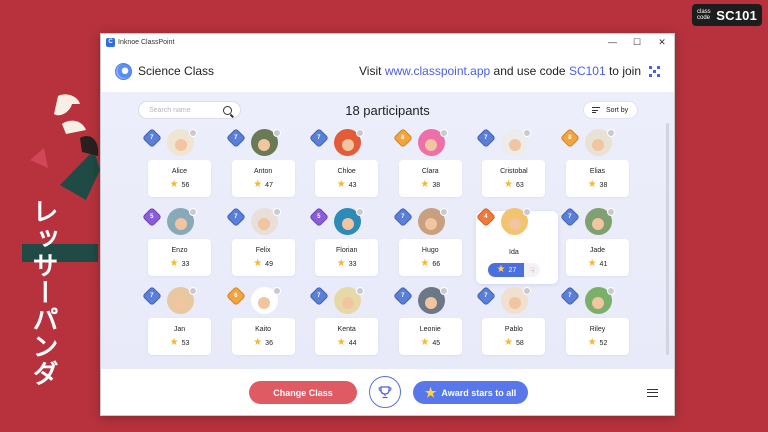 This screenshot has width=768, height=432. What do you see at coordinates (519, 343) in the screenshot?
I see `star-count: 58` at bounding box center [519, 343].